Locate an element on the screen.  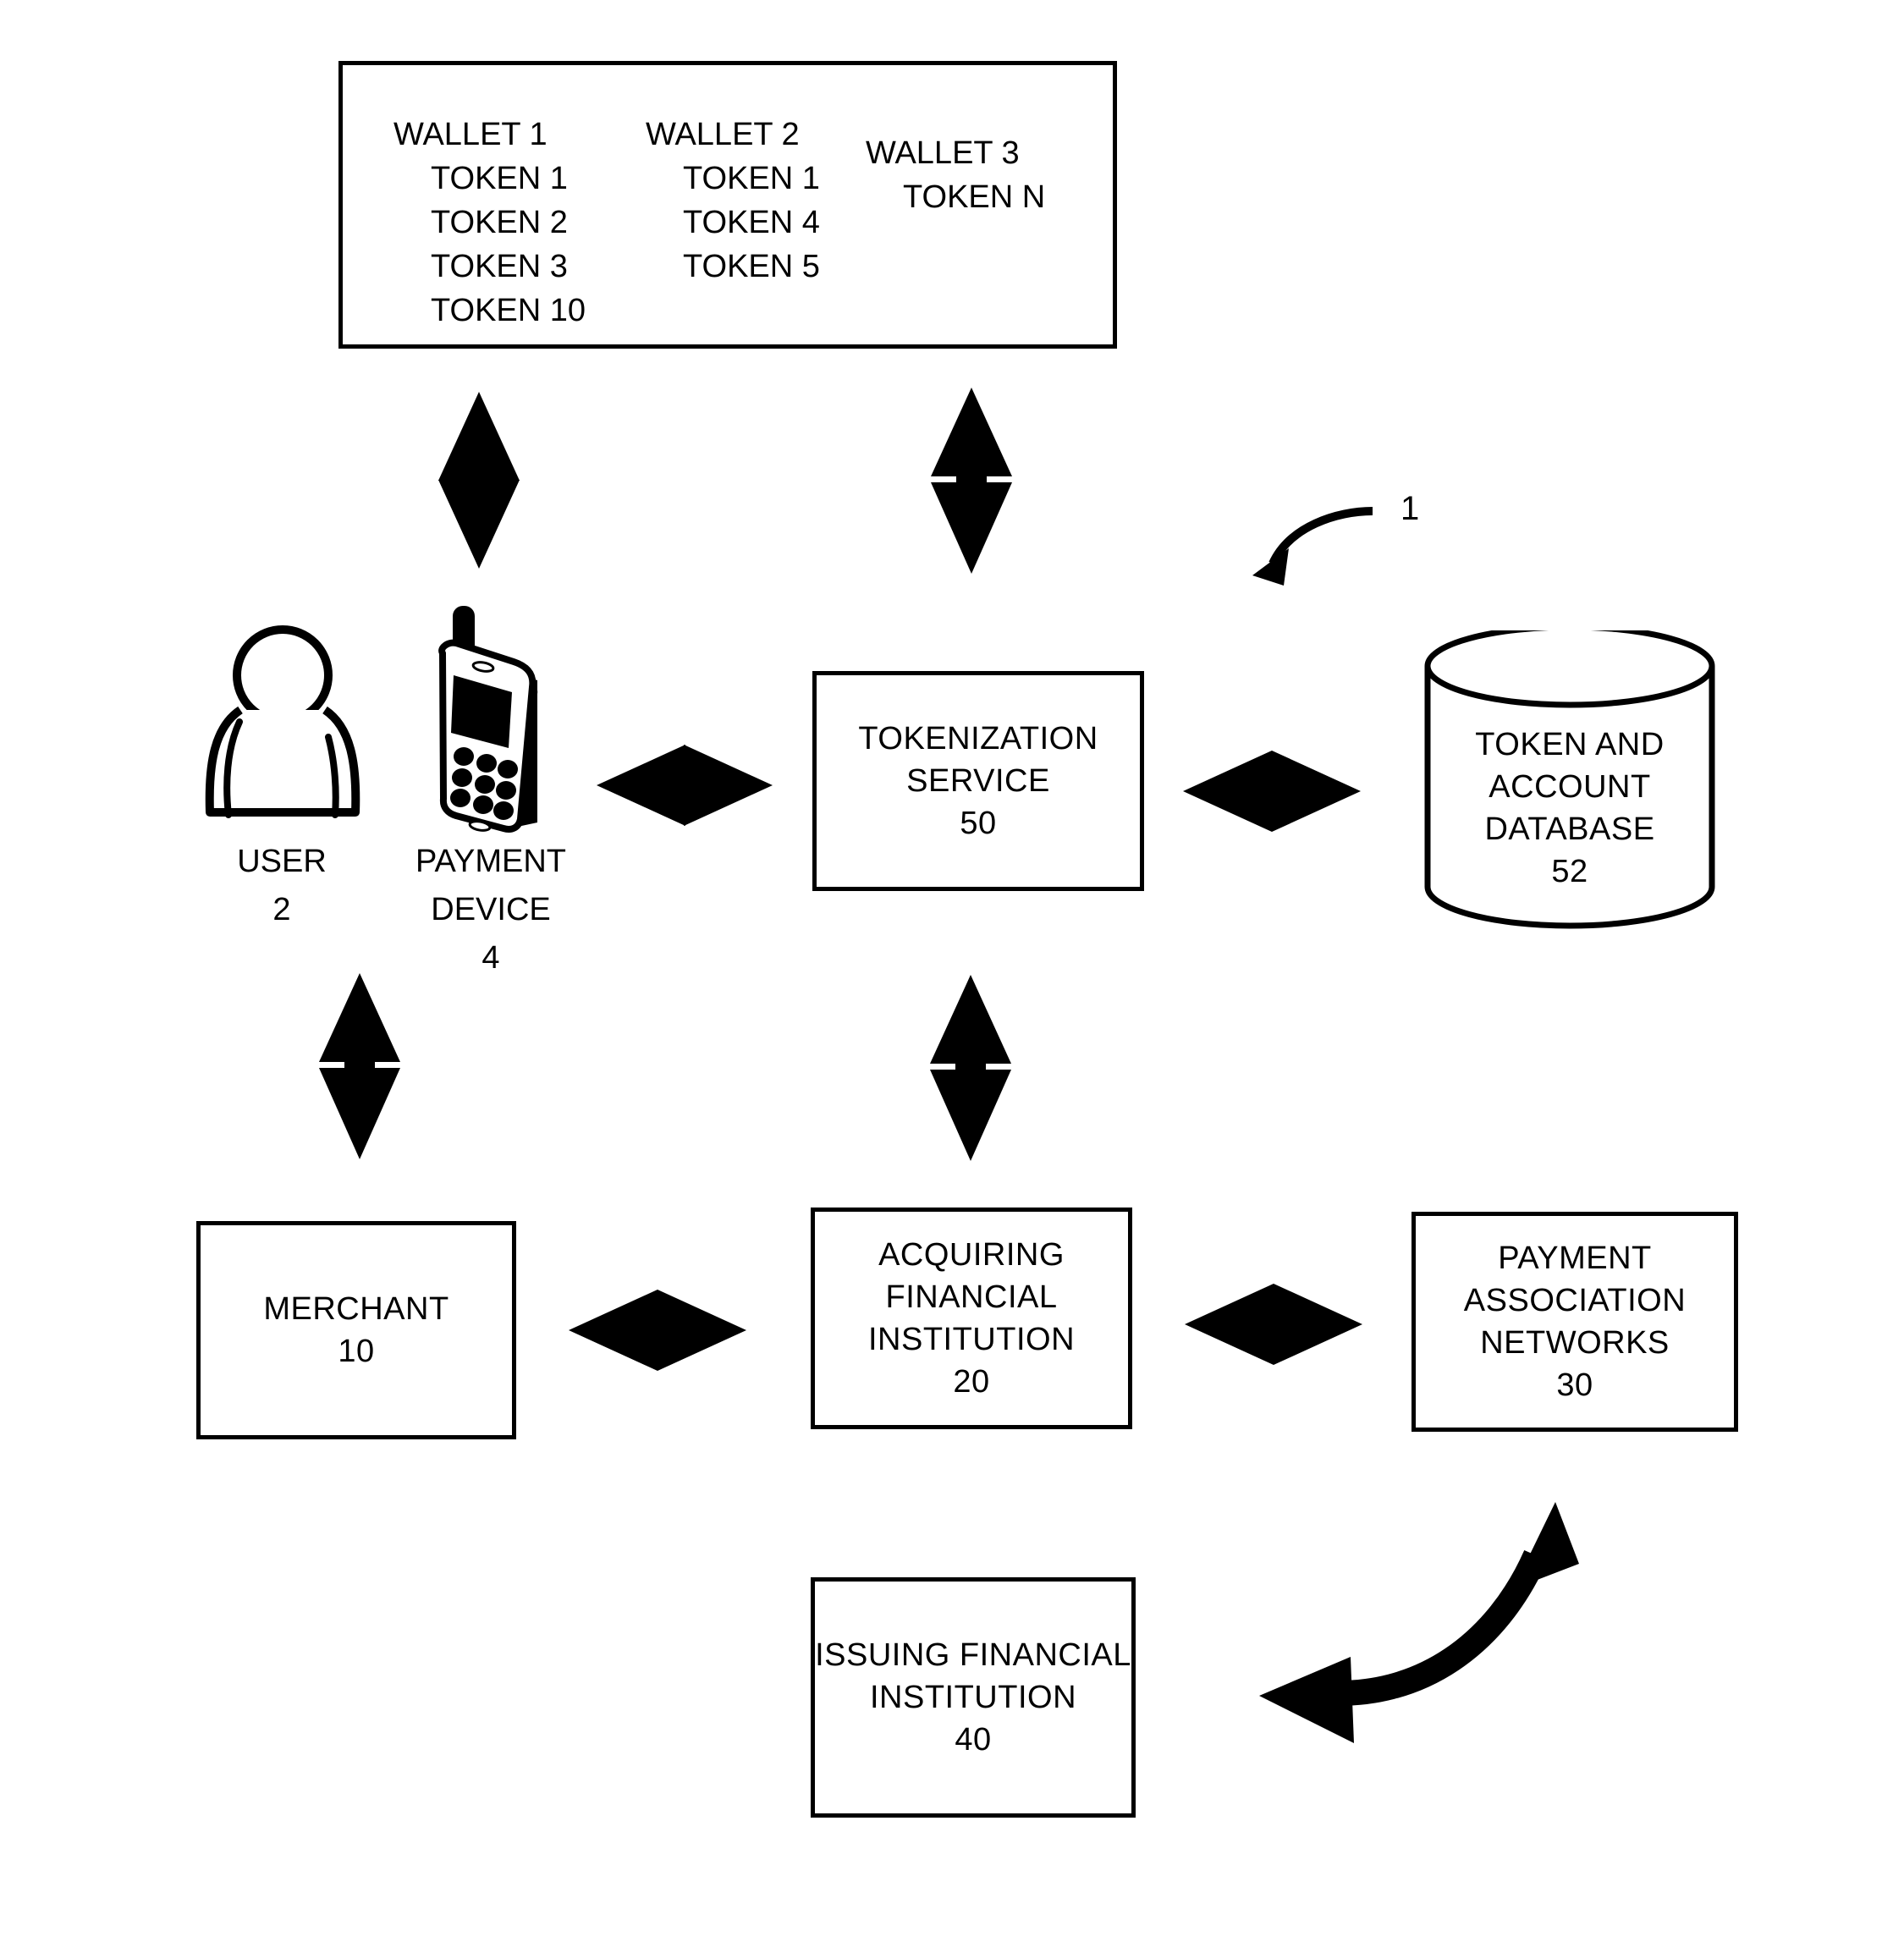
issuing-line1: ISSUING FINANCIAL is located at coordinates (973, 1655).